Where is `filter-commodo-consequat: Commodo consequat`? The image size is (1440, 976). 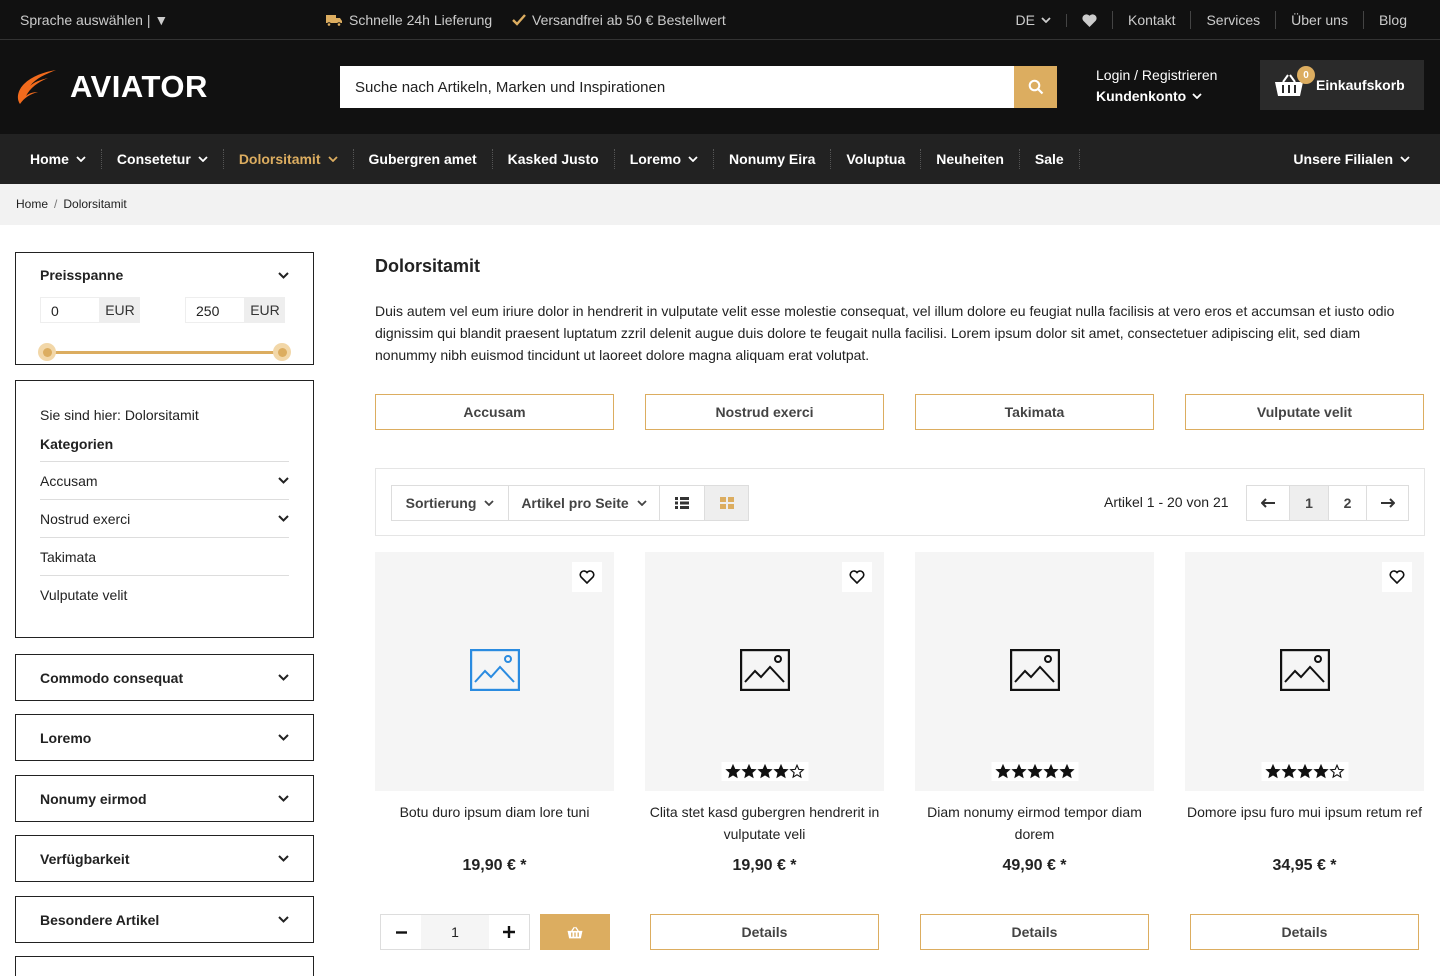
filter-commodo-consequat: Commodo consequat is located at coordinates (164, 677).